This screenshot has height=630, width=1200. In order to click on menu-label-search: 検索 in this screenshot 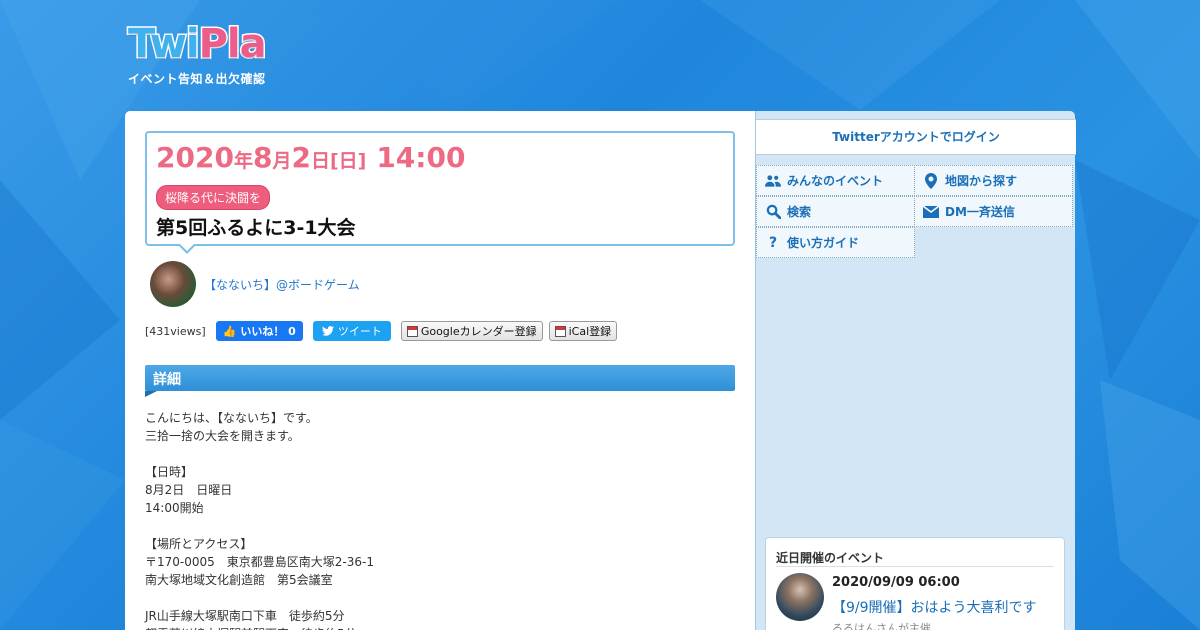, I will do `click(799, 212)`.